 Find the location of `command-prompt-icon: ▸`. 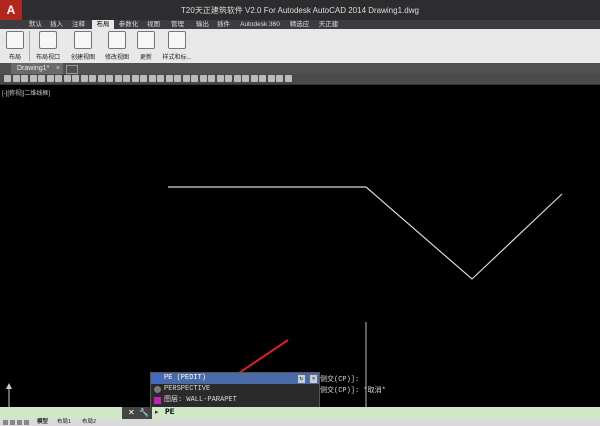

command-prompt-icon: ▸ is located at coordinates (157, 412).